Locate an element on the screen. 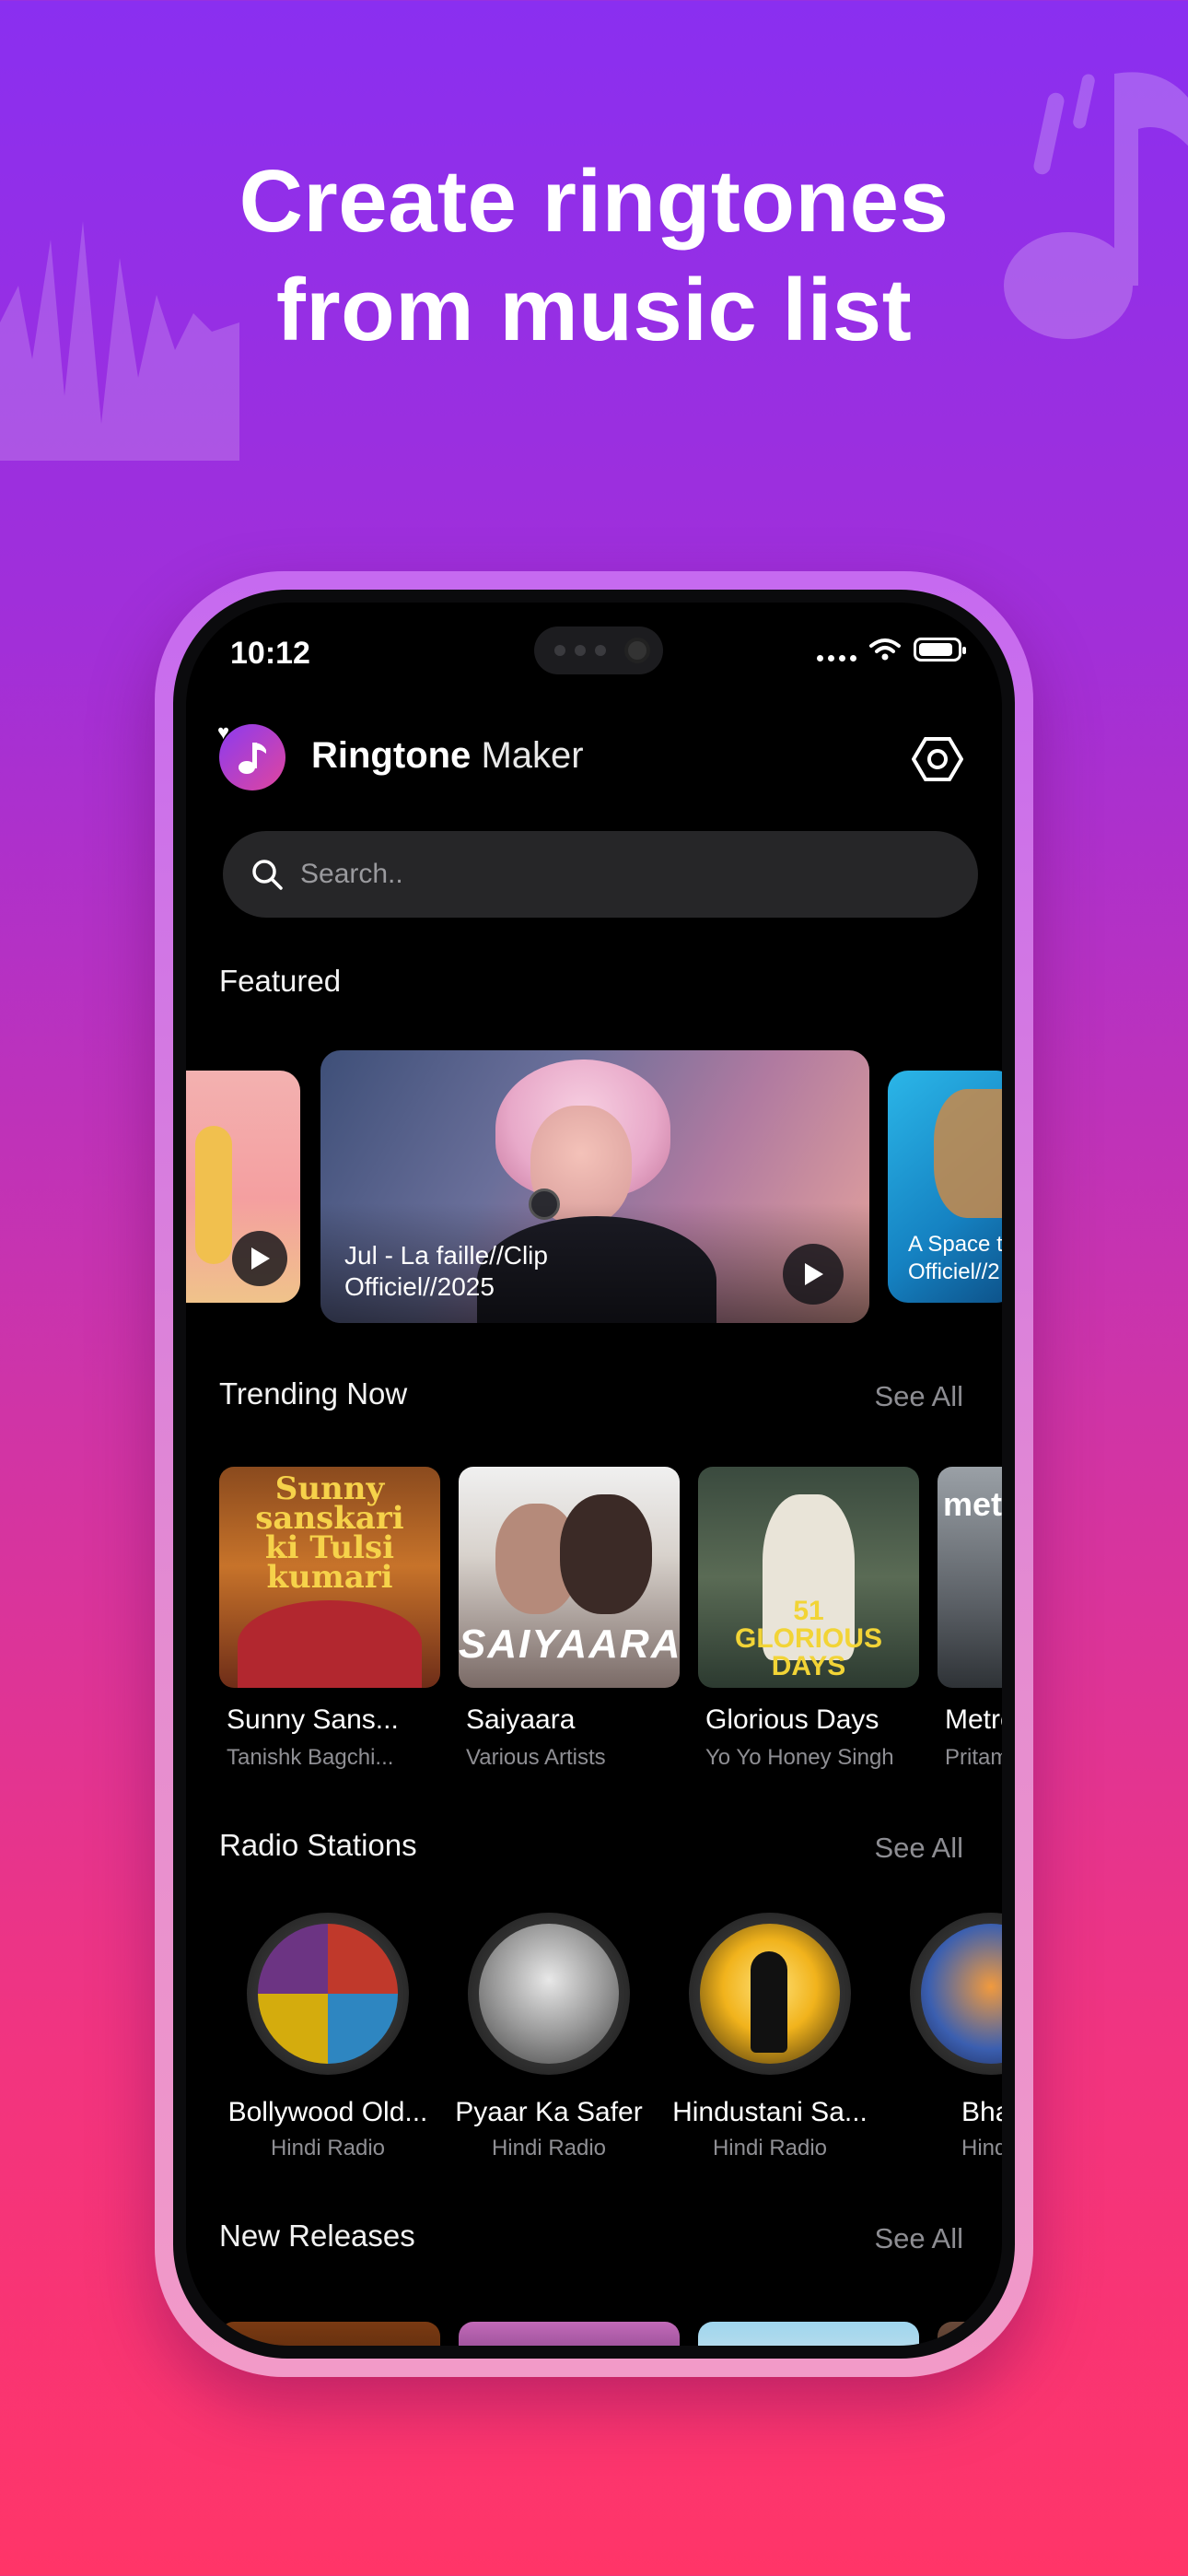 This screenshot has width=1188, height=2576. search-input is located at coordinates (622, 874).